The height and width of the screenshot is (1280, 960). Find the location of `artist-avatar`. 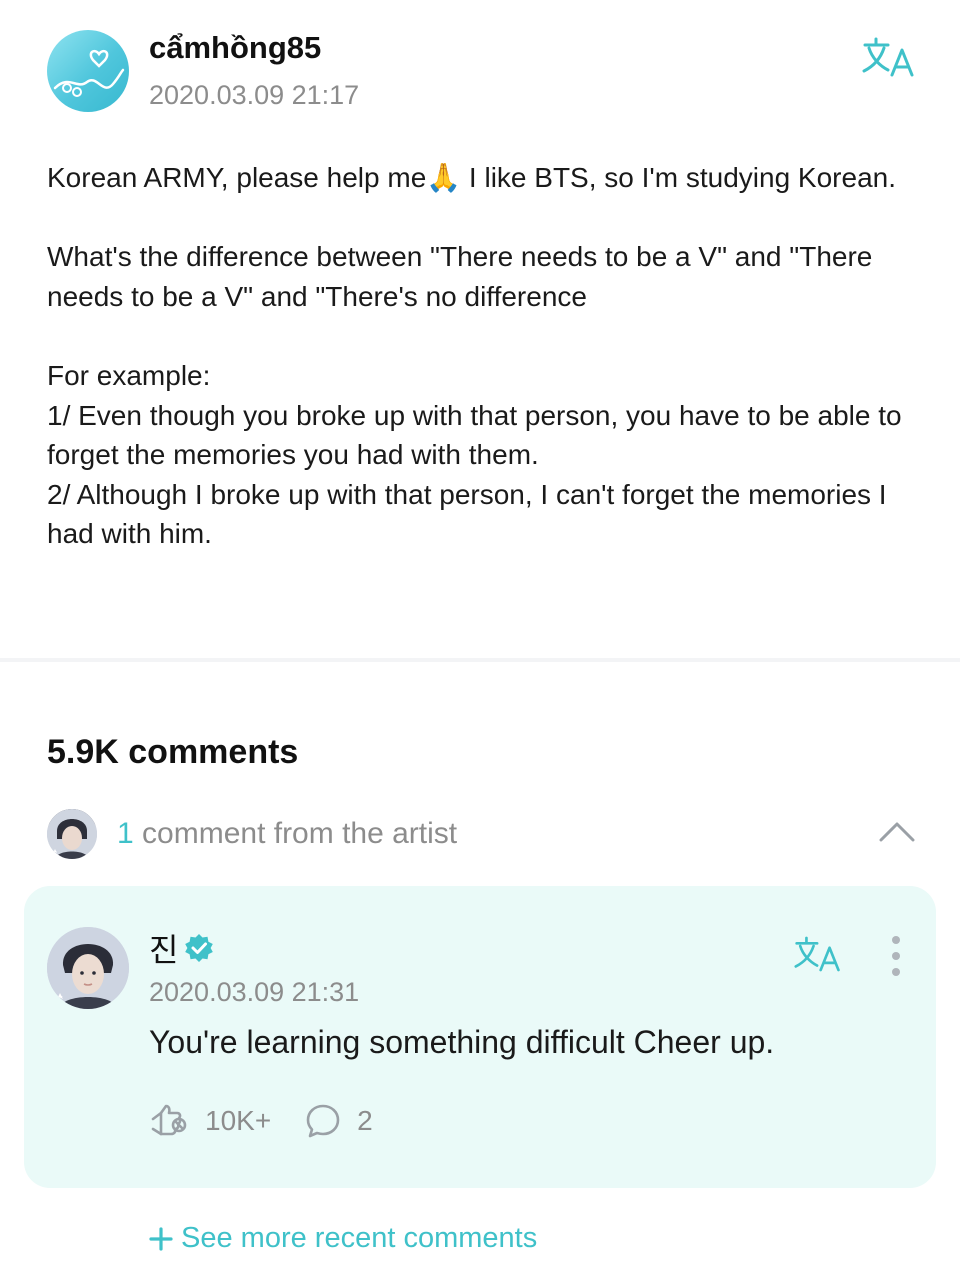

artist-avatar is located at coordinates (88, 968).